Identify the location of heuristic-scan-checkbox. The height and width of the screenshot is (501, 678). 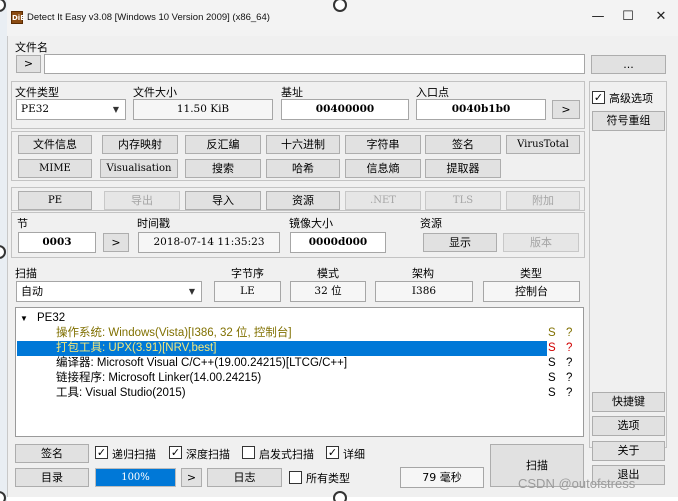
(248, 452).